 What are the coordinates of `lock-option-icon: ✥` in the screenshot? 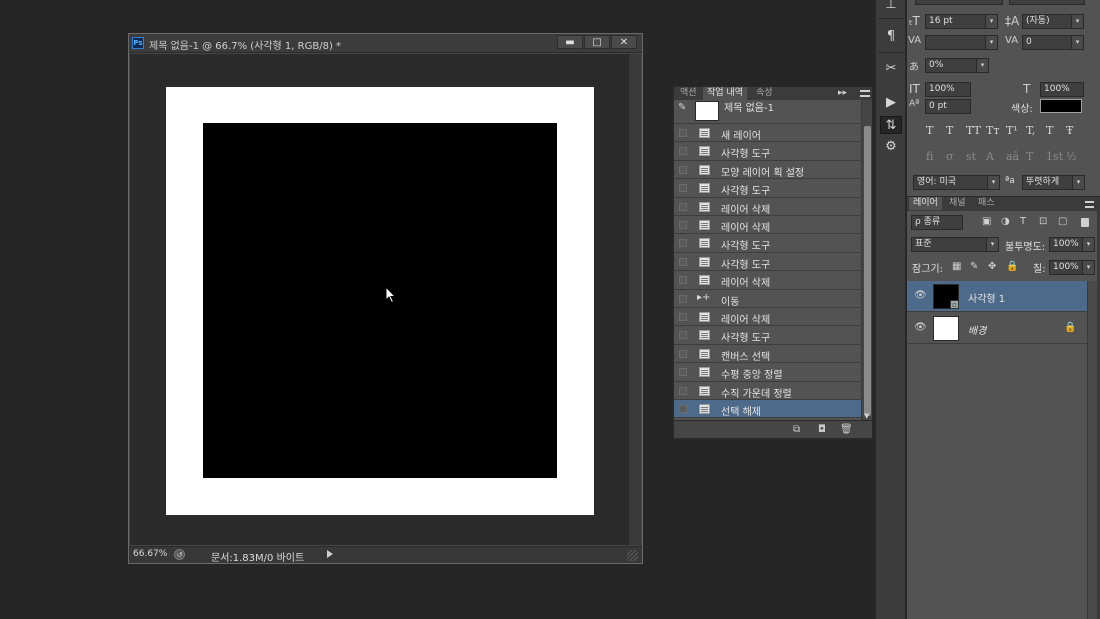 It's located at (992, 266).